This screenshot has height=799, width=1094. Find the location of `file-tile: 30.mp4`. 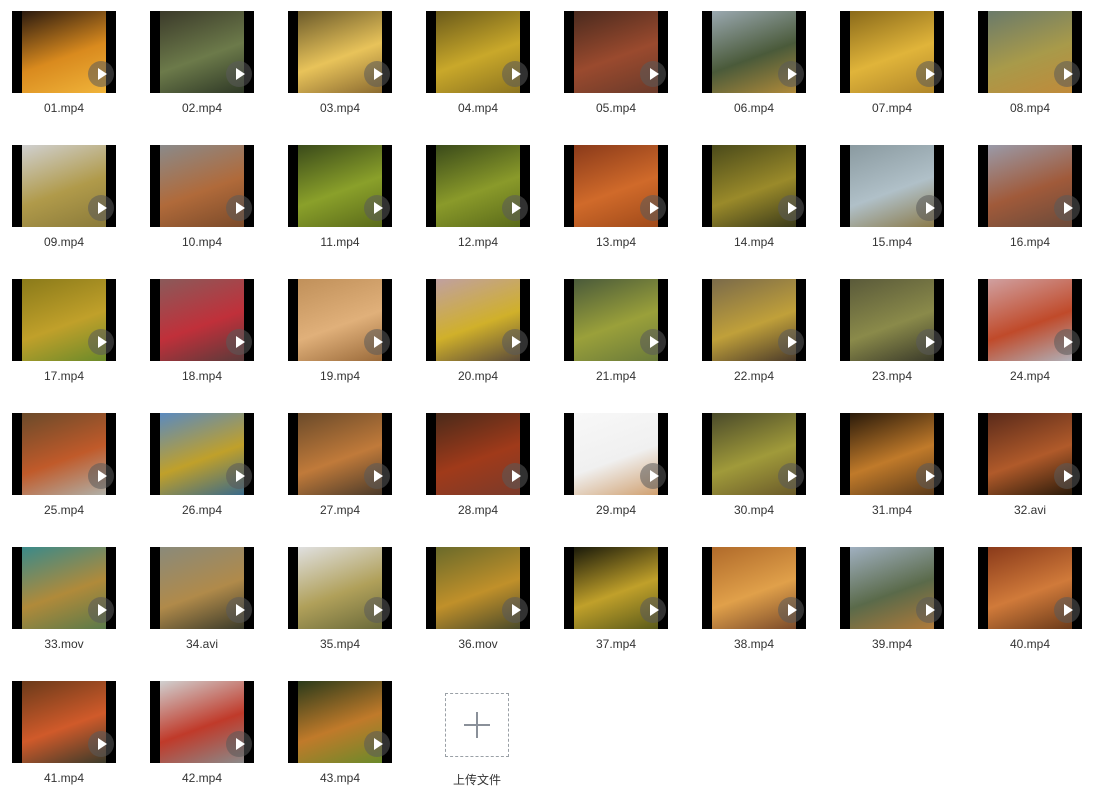

file-tile: 30.mp4 is located at coordinates (755, 472).